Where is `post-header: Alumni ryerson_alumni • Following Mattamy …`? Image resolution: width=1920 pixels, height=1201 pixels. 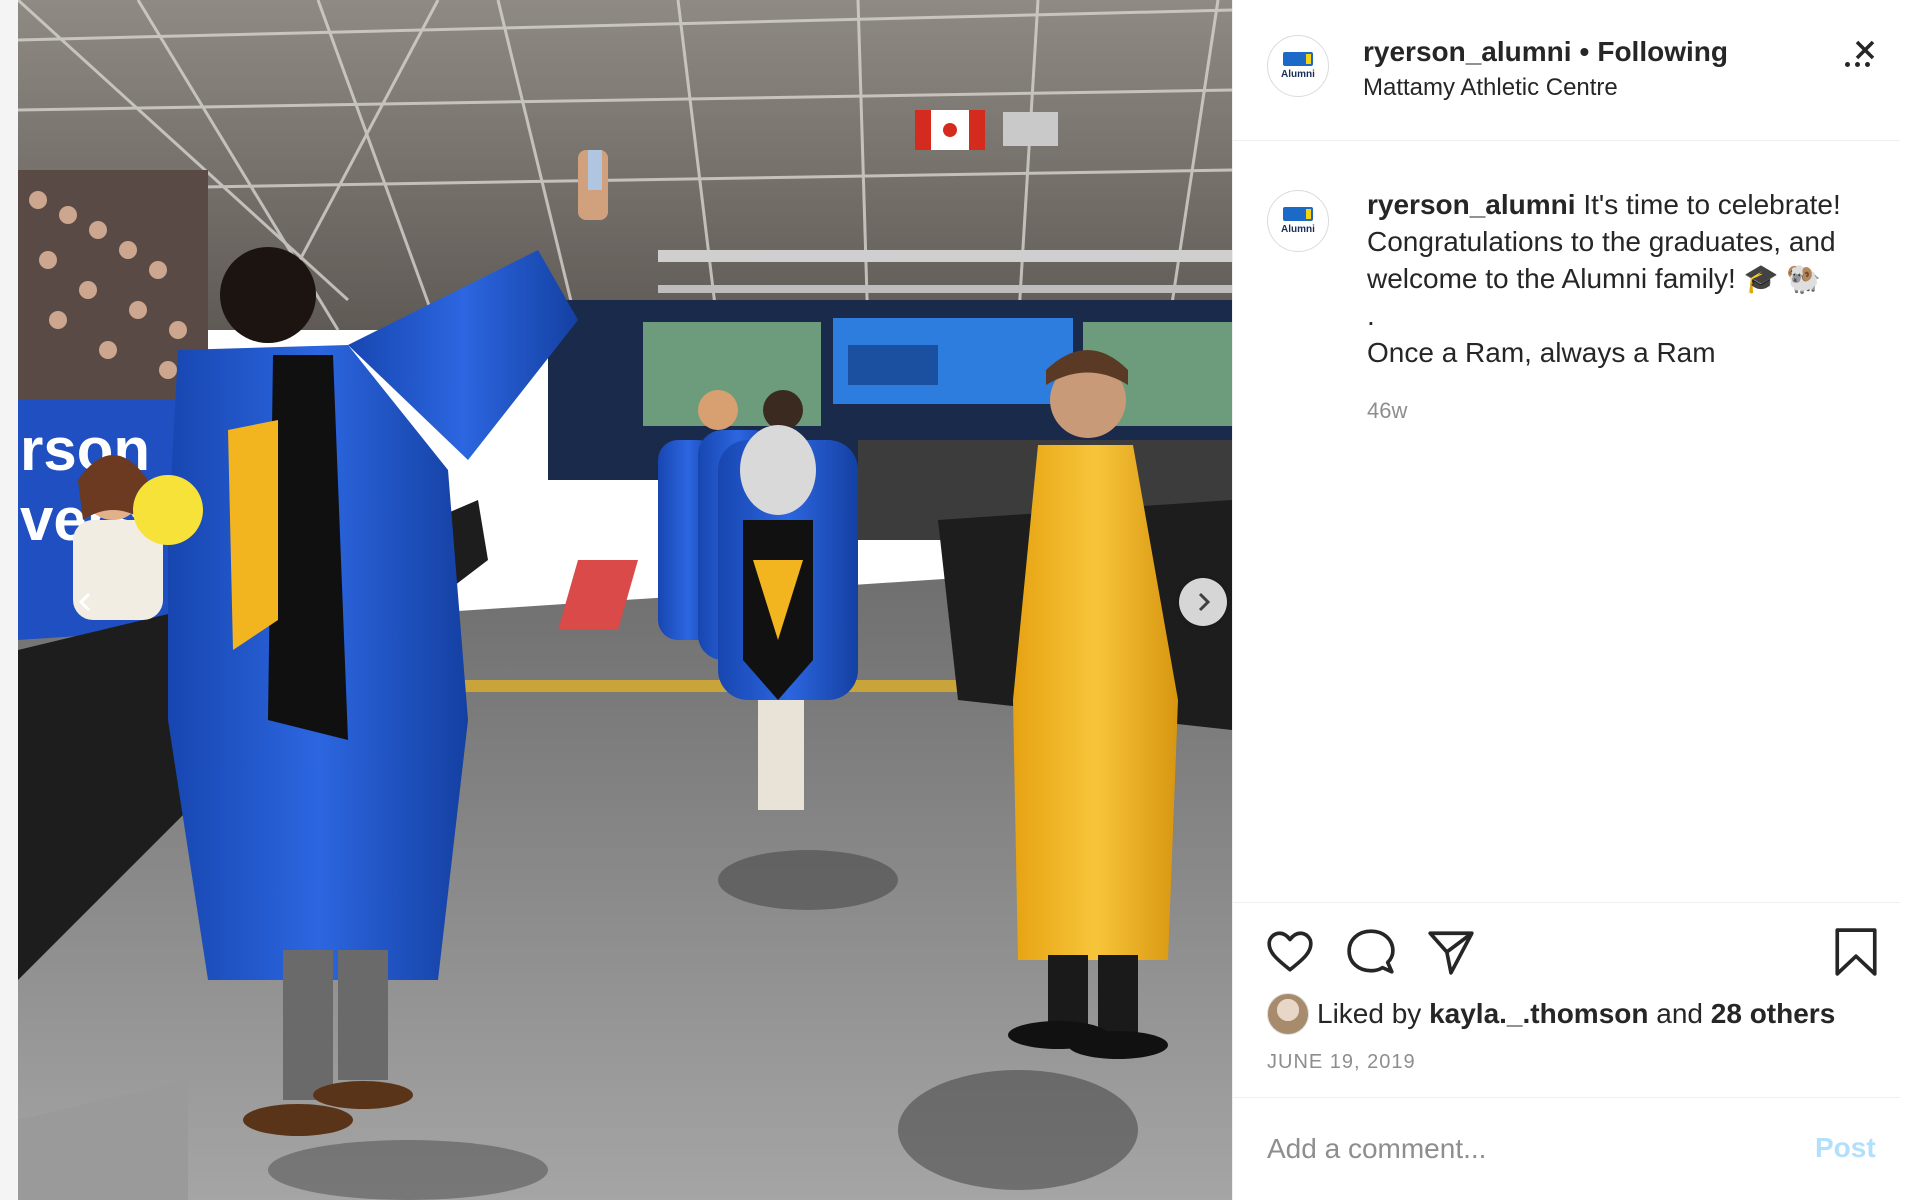 post-header: Alumni ryerson_alumni • Following Mattamy … is located at coordinates (1567, 70).